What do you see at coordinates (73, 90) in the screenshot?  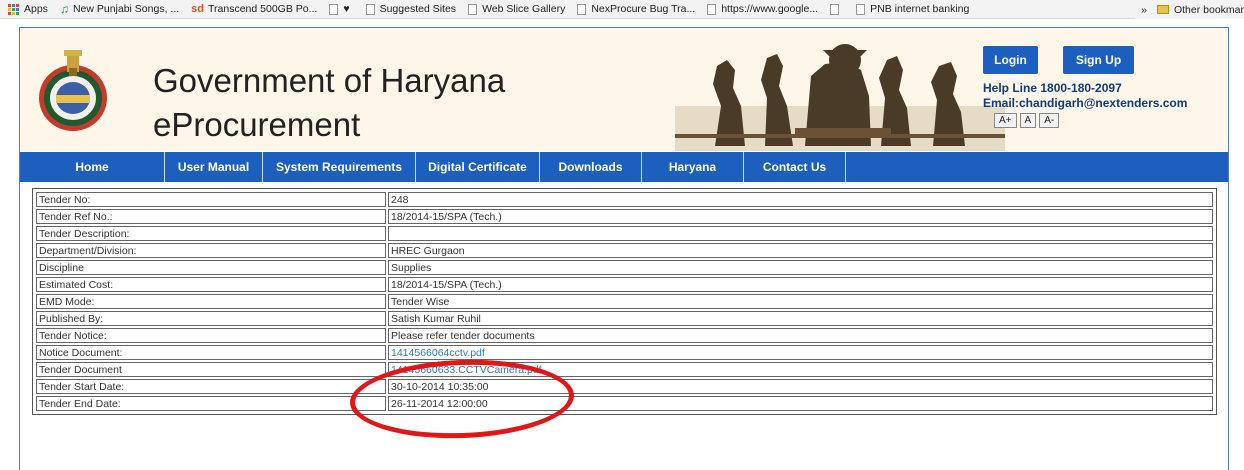 I see `haryana-emblem-icon` at bounding box center [73, 90].